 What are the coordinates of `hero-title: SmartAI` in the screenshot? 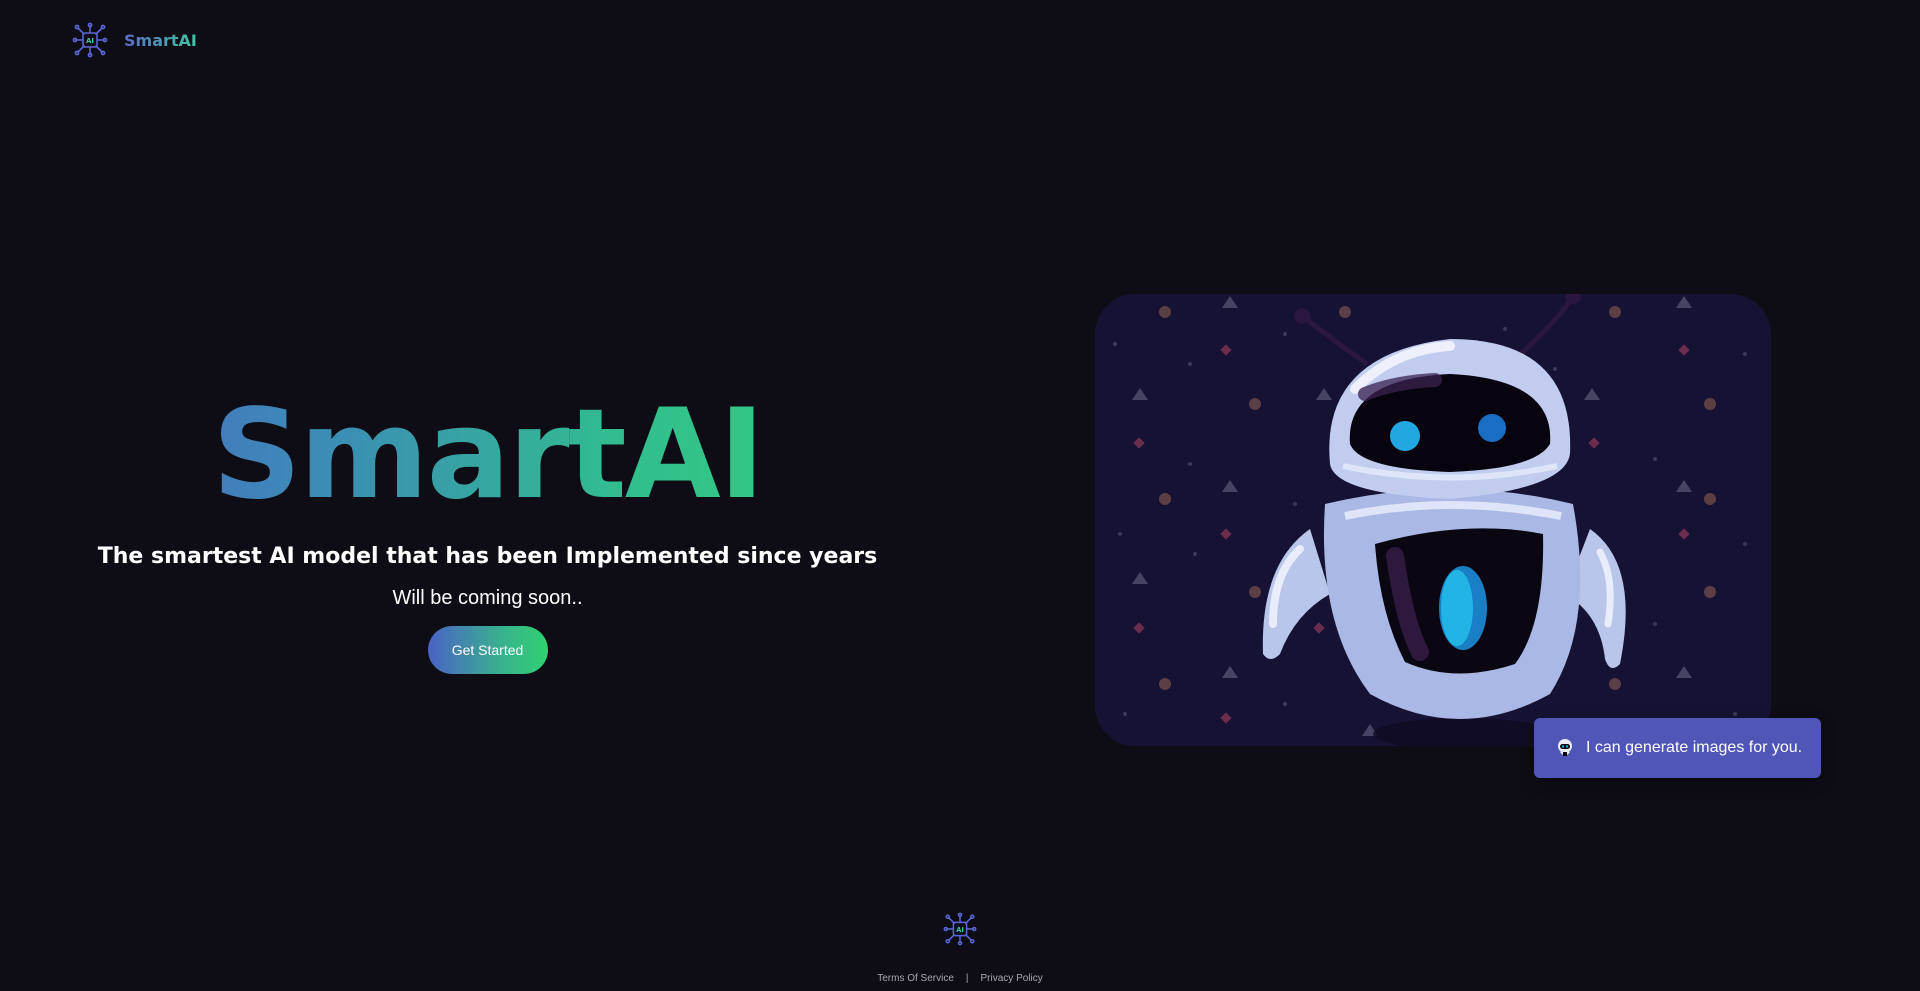 It's located at (487, 455).